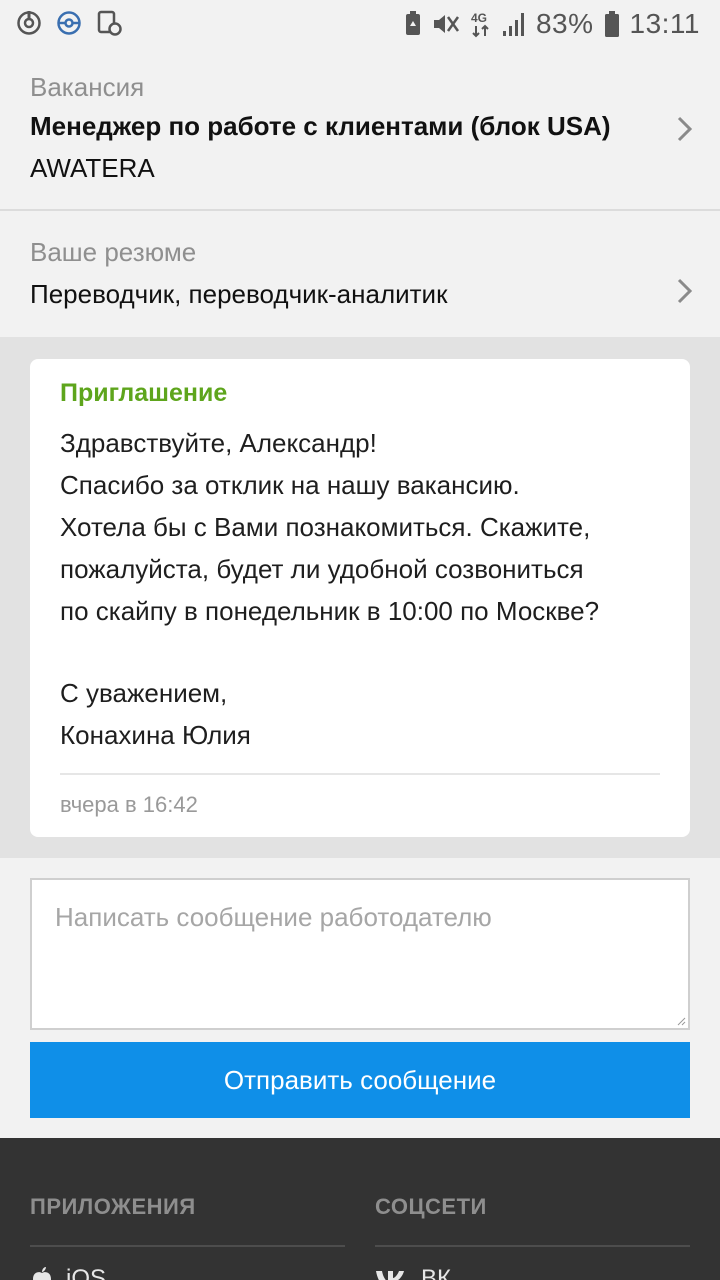  Describe the element at coordinates (87, 87) in the screenshot. I see `vacancy-label: Вакансия` at that location.